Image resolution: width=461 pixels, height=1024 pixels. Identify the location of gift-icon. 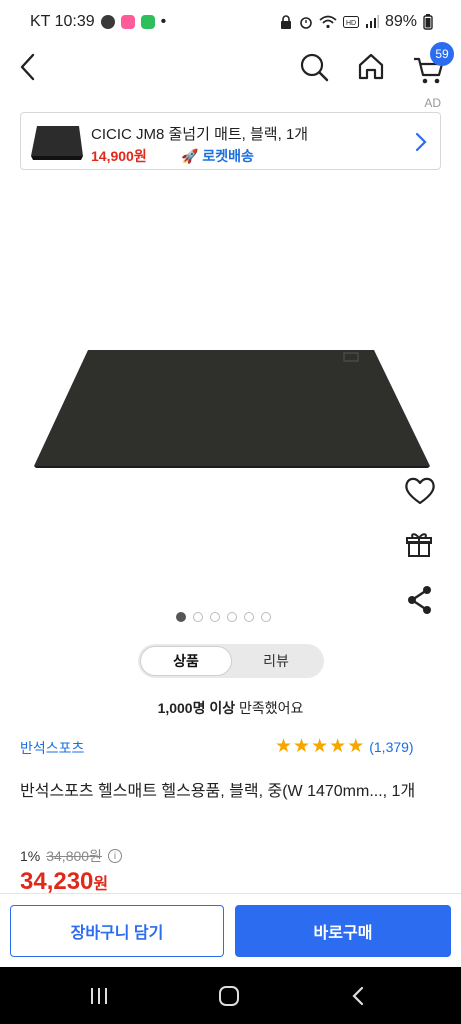
(420, 545).